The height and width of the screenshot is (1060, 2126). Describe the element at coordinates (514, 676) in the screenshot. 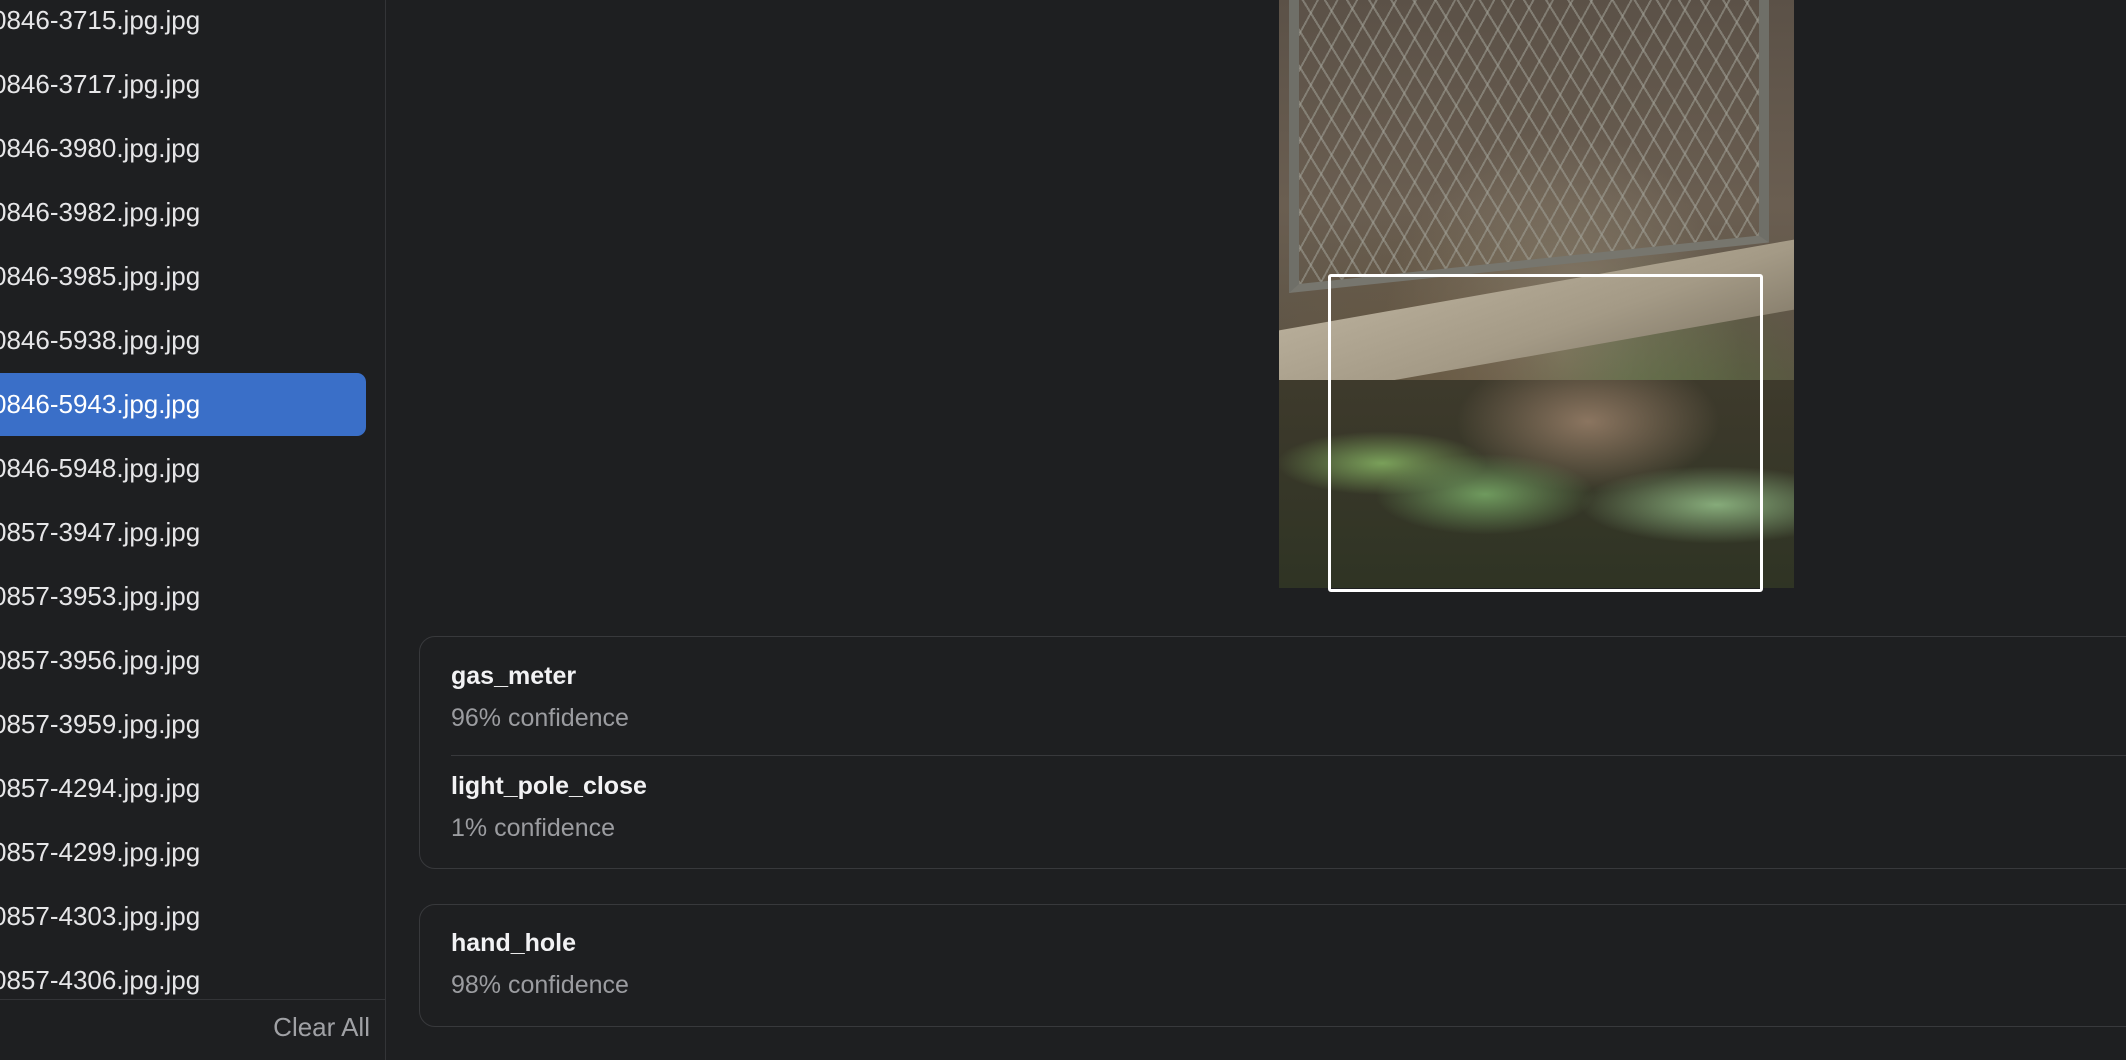

I see `prediction-label: gas_meter` at that location.